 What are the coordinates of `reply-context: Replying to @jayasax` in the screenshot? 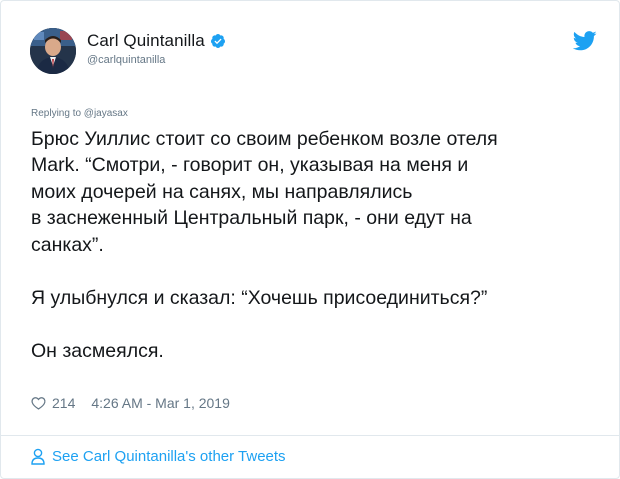 It's located at (79, 113).